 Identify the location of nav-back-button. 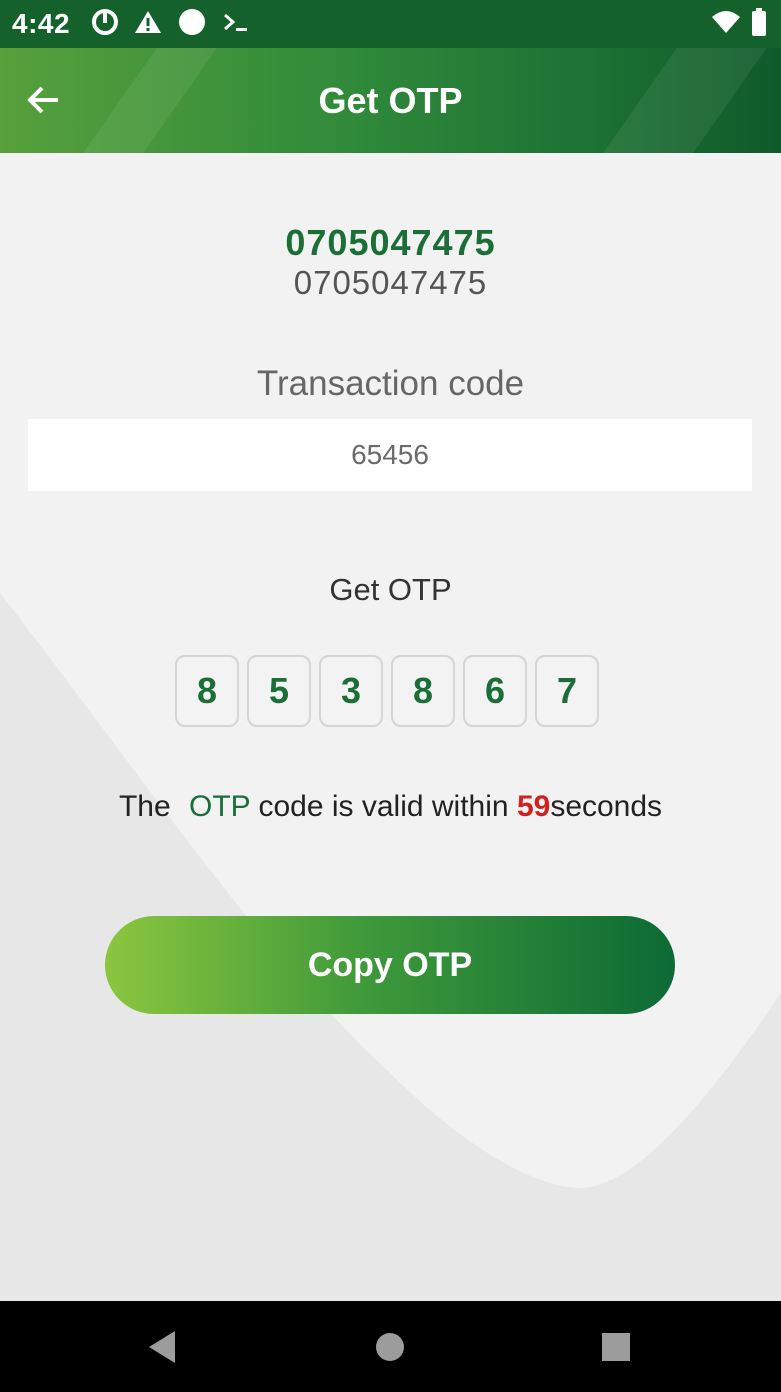
(162, 1349).